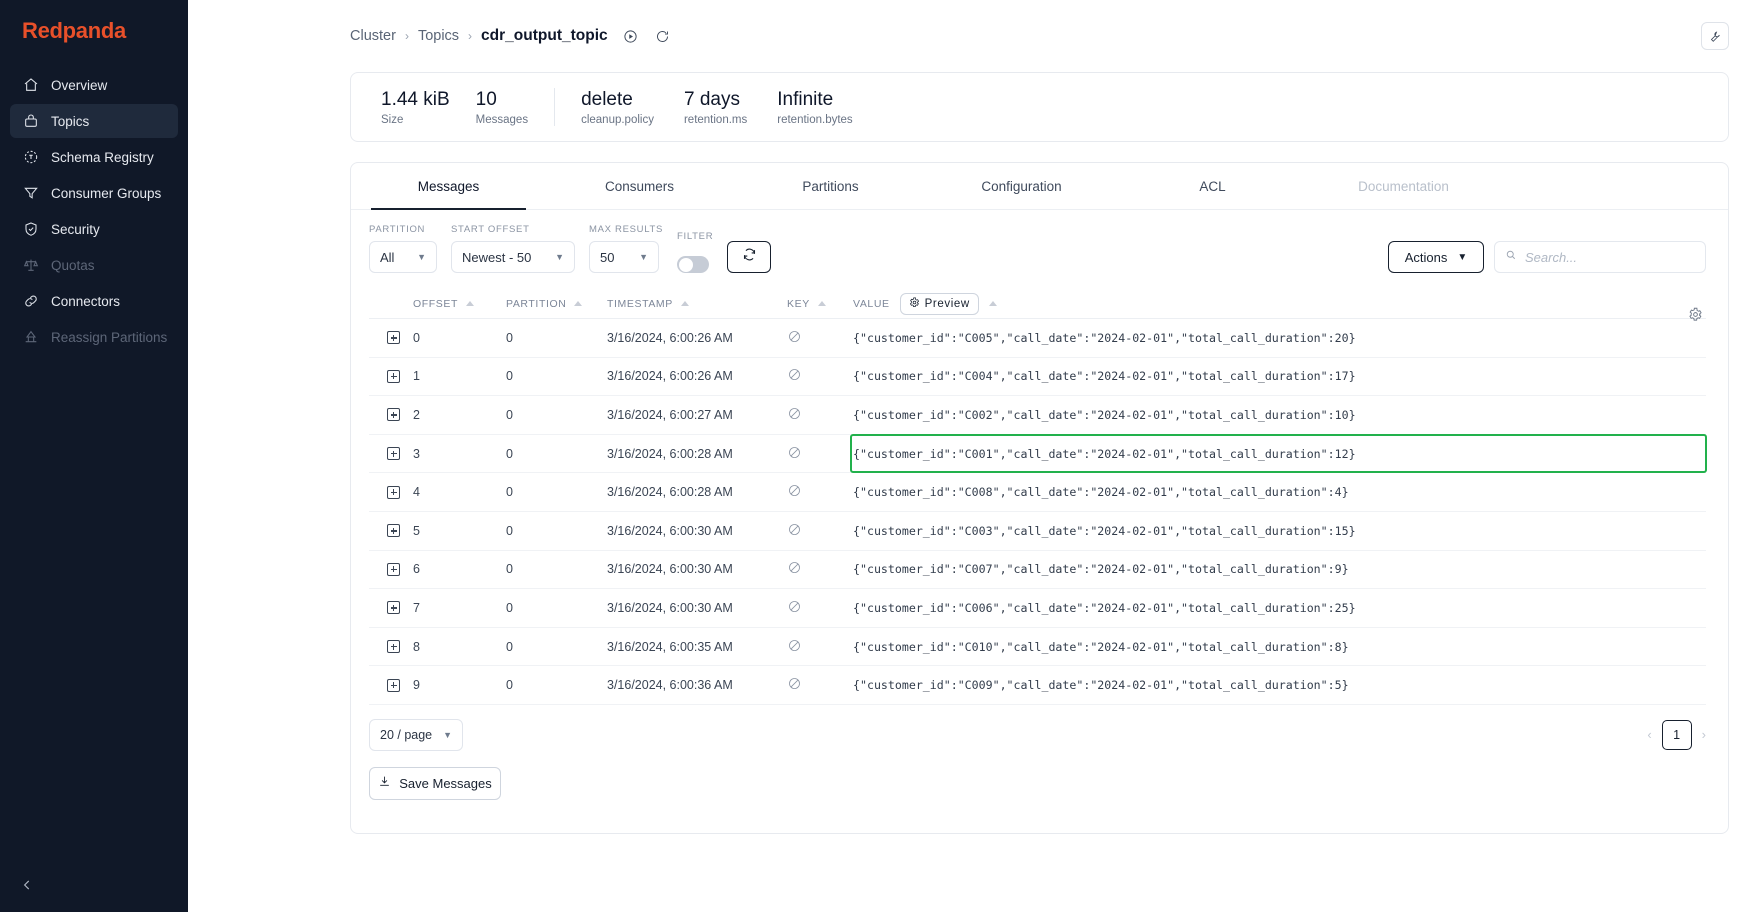 The image size is (1757, 912). Describe the element at coordinates (502, 107) in the screenshot. I see `stat-messages: 10 Messages` at that location.